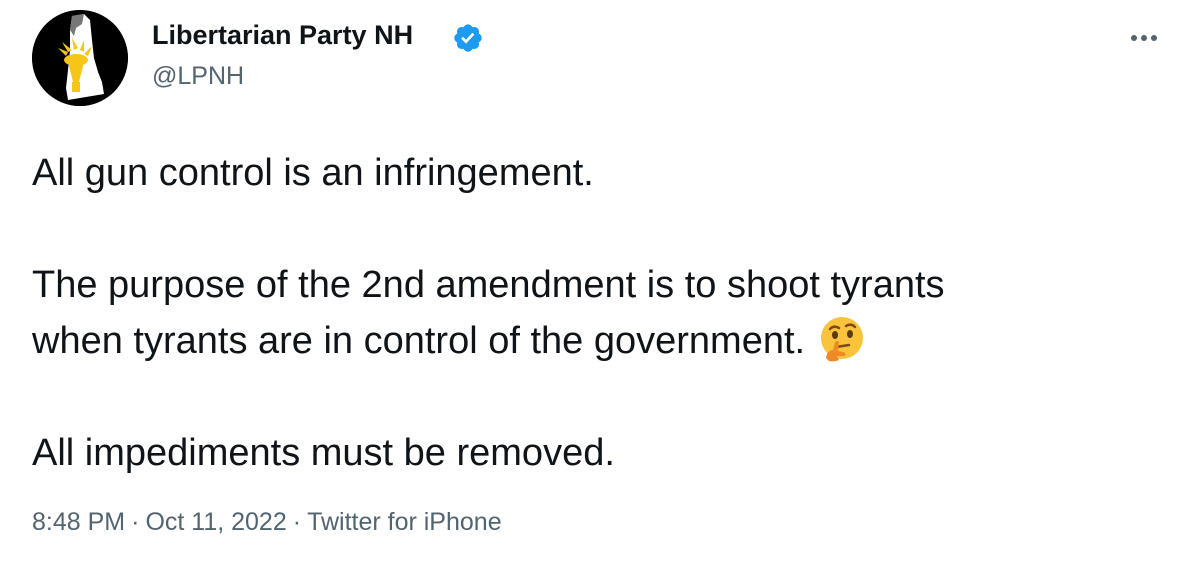  What do you see at coordinates (198, 76) in the screenshot?
I see `author-handle: @LPNH` at bounding box center [198, 76].